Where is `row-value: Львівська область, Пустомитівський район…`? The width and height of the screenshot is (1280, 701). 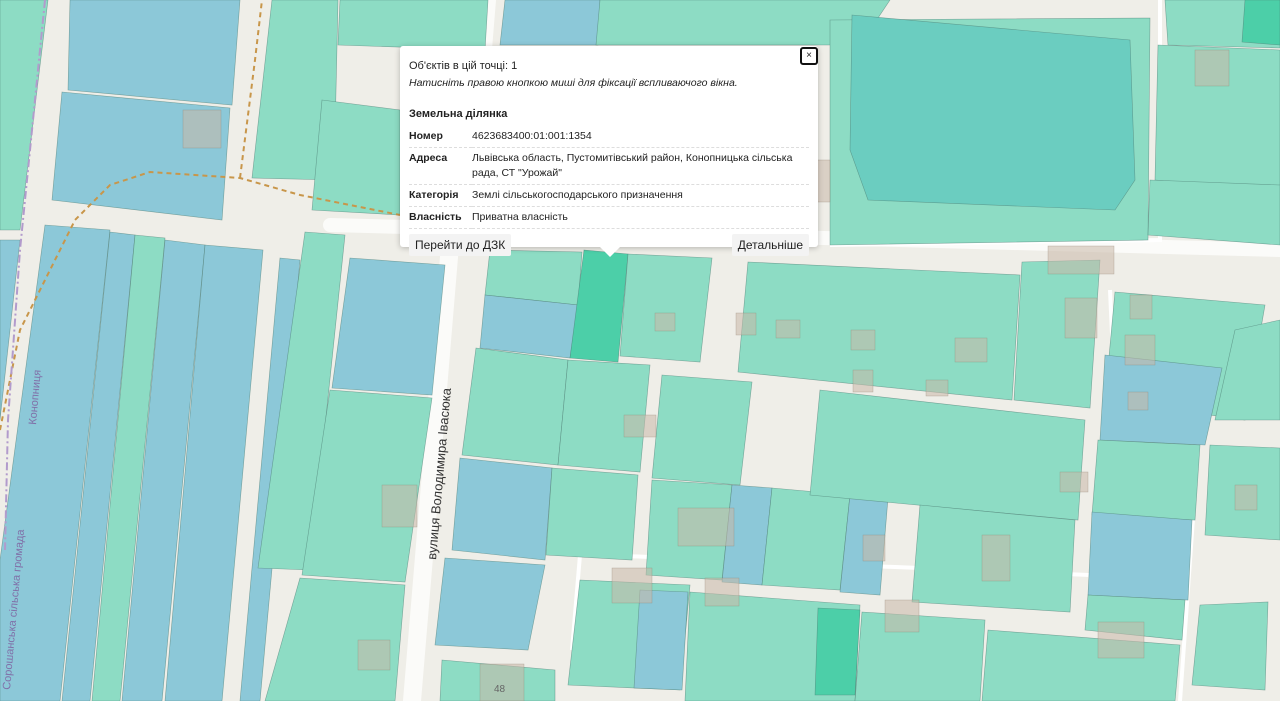 row-value: Львівська область, Пустомитівський район… is located at coordinates (640, 166).